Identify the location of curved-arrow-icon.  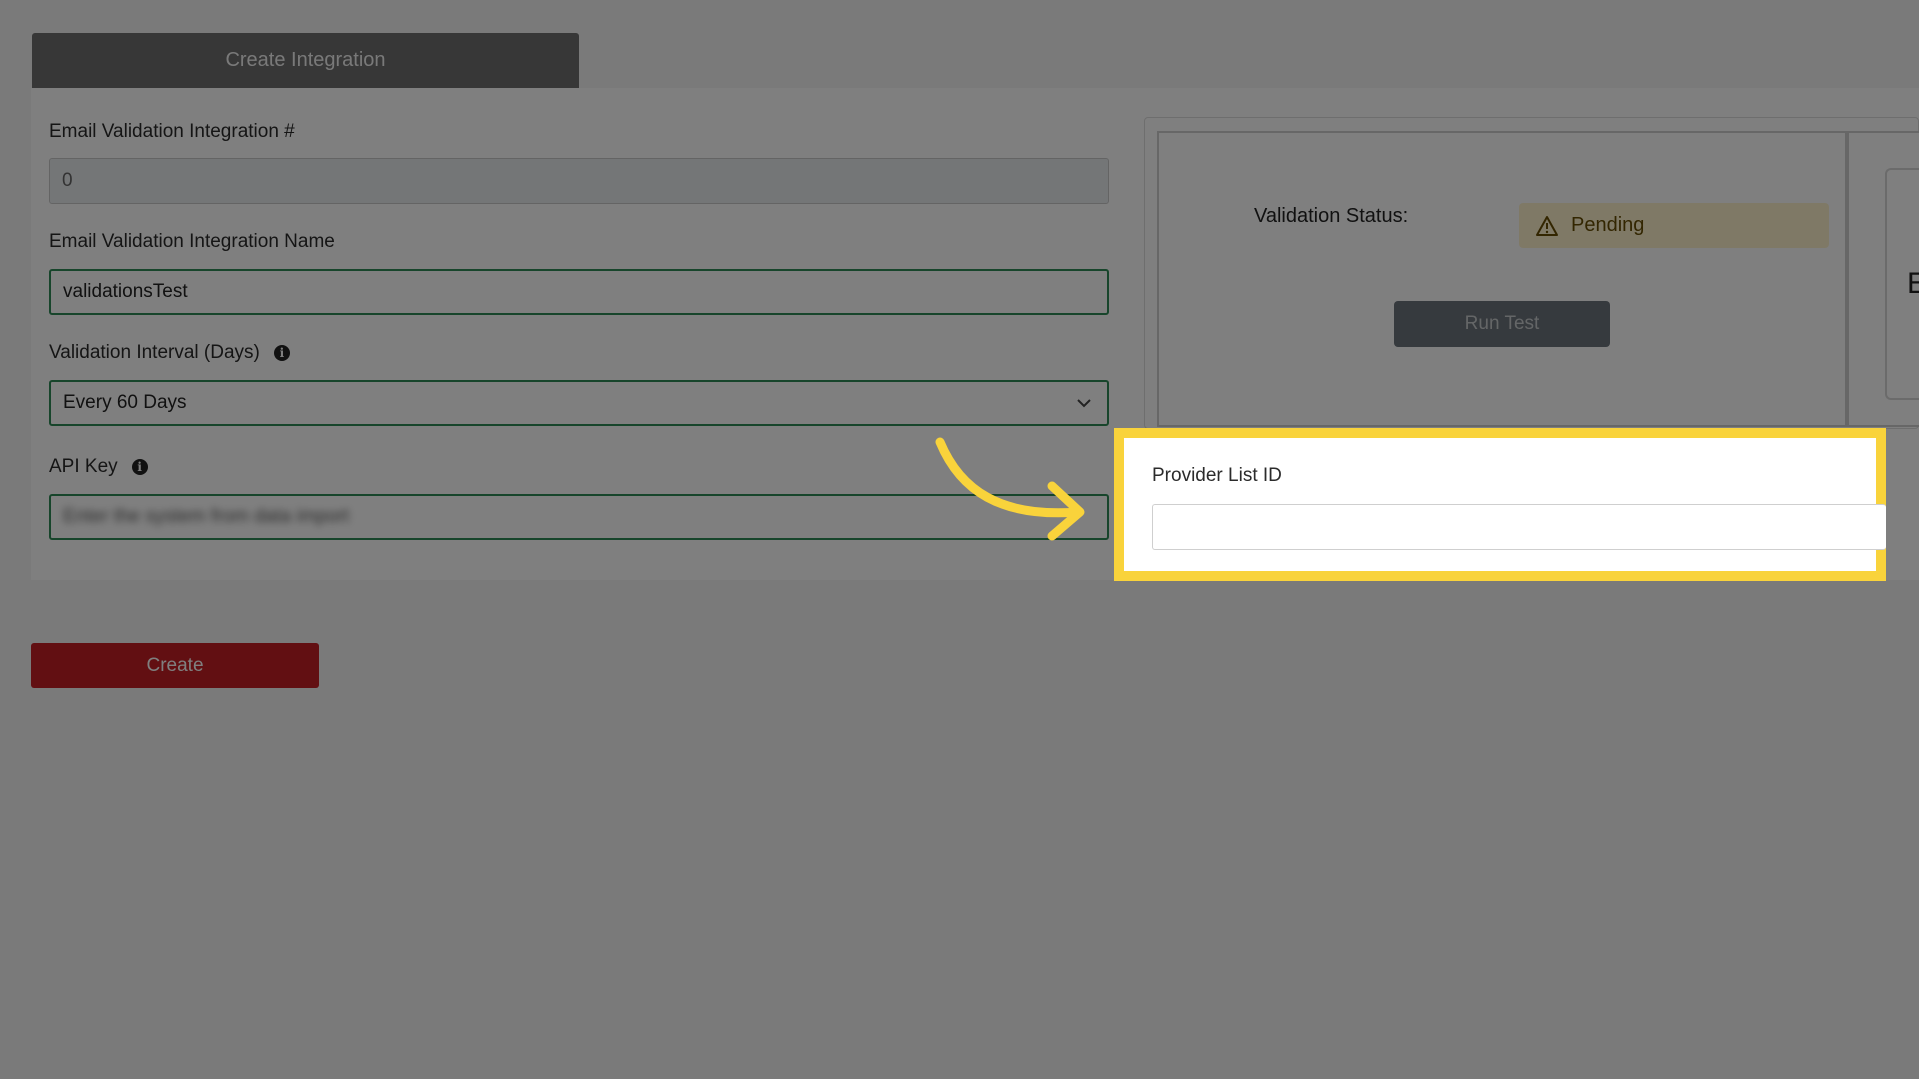
(1010, 489).